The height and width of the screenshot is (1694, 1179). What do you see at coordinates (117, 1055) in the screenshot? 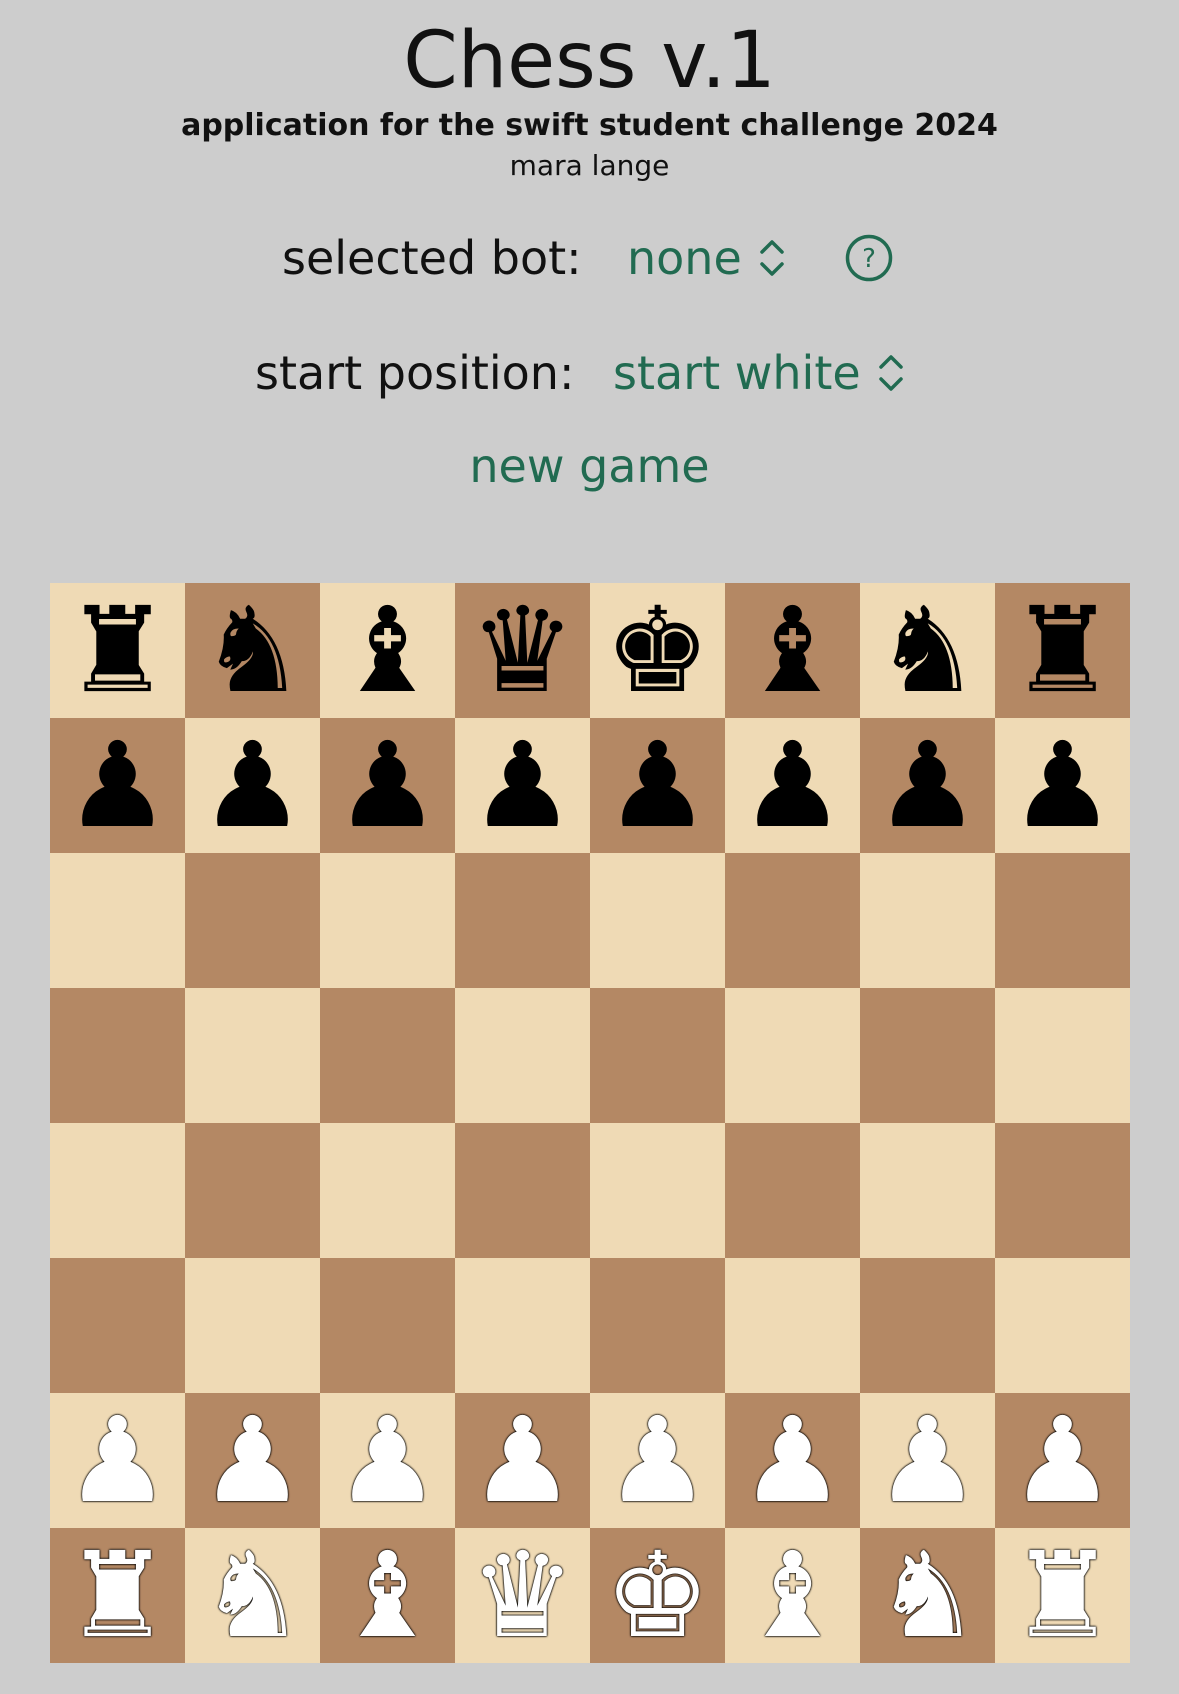
I see `square-a5` at bounding box center [117, 1055].